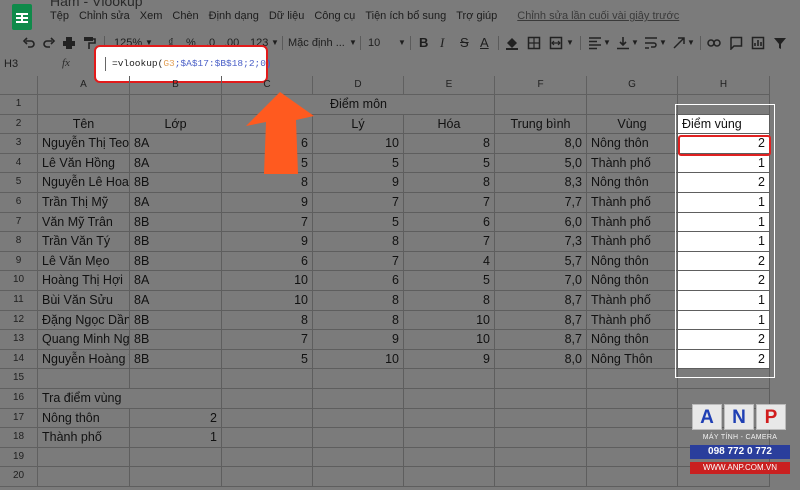 This screenshot has height=490, width=800. What do you see at coordinates (19, 399) in the screenshot?
I see `row-header-16: 16` at bounding box center [19, 399].